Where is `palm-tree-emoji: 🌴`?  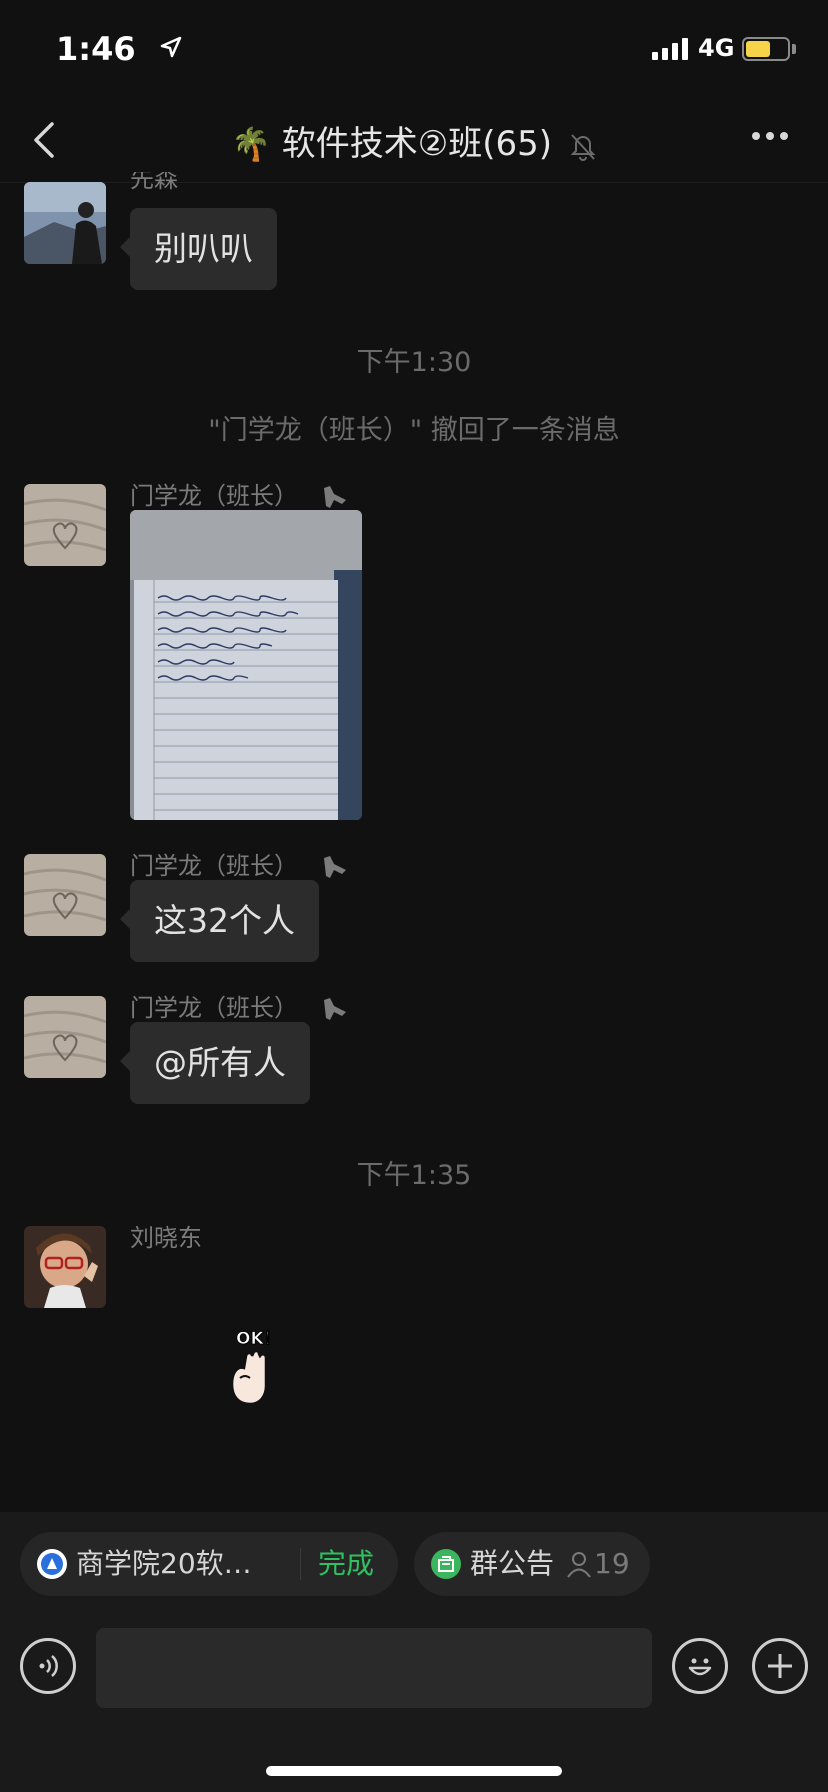
palm-tree-emoji: 🌴 is located at coordinates (251, 144).